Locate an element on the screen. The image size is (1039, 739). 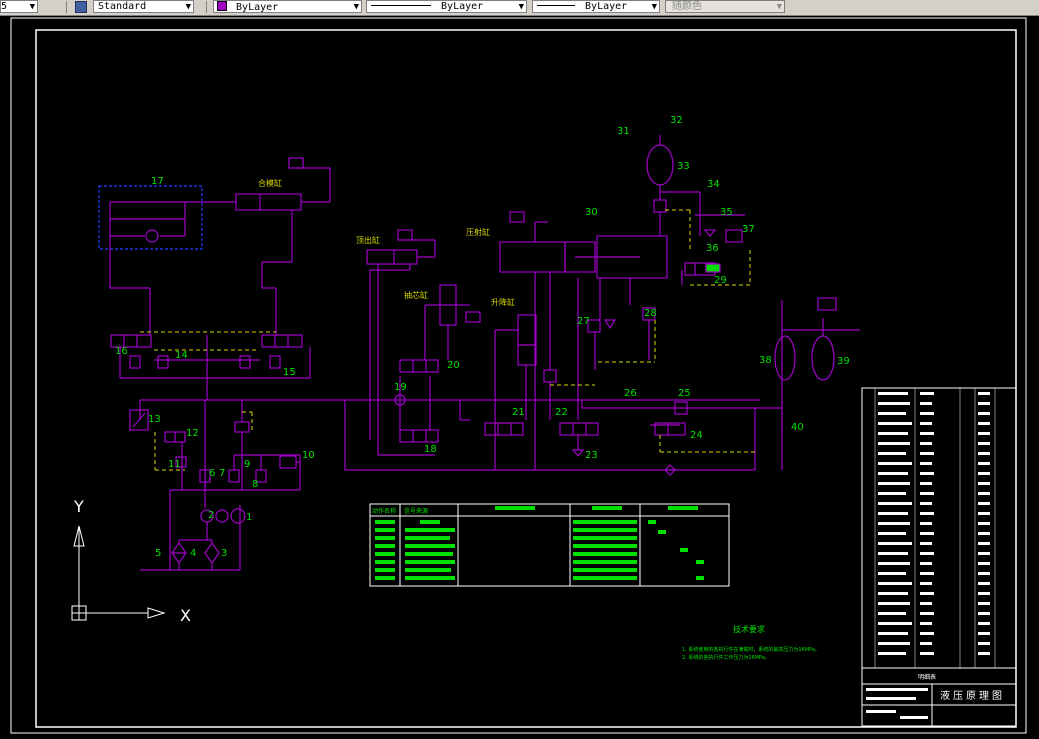
layer-prefix-text: 5 is located at coordinates (4, 6).